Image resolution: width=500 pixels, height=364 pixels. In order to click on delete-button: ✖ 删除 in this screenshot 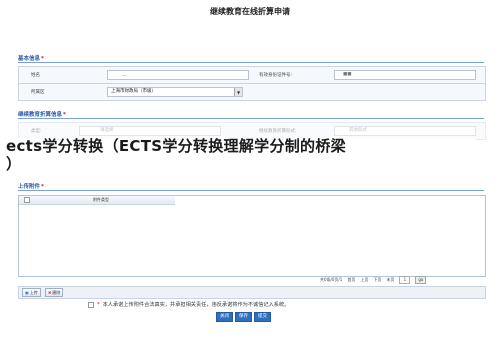, I will do `click(54, 292)`.